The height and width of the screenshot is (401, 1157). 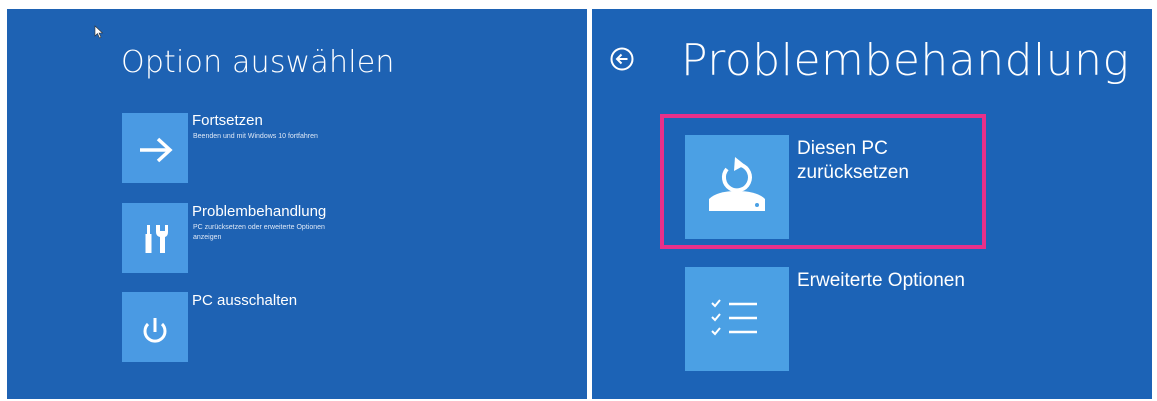 What do you see at coordinates (155, 148) in the screenshot?
I see `arrow-right-icon` at bounding box center [155, 148].